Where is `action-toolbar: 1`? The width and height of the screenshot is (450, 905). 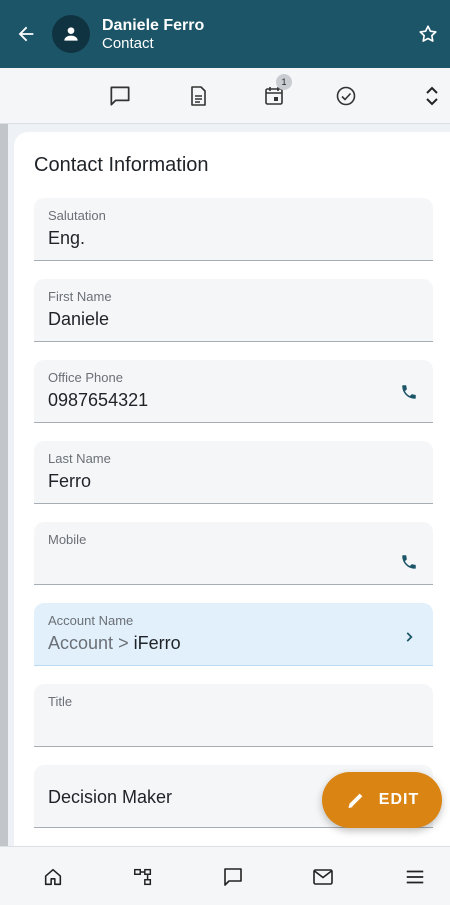
action-toolbar: 1 is located at coordinates (225, 96).